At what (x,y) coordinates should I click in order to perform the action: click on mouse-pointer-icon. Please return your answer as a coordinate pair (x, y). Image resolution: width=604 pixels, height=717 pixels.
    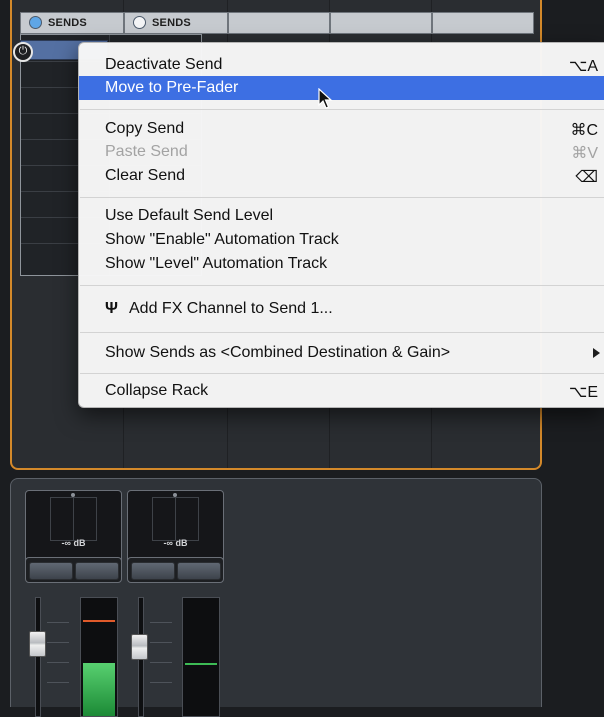
    Looking at the image, I should click on (325, 98).